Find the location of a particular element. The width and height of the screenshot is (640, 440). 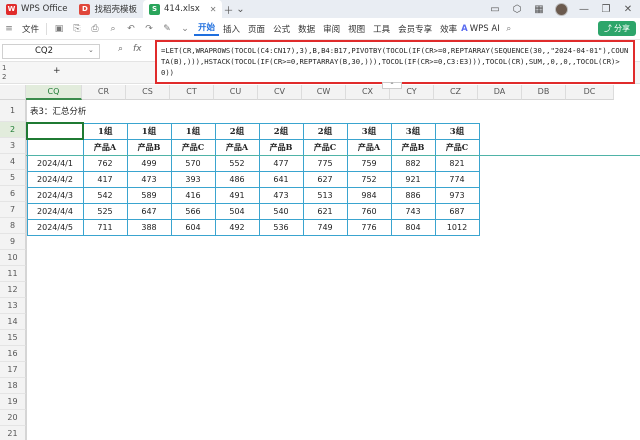

column-header-cu: CU is located at coordinates (236, 92).